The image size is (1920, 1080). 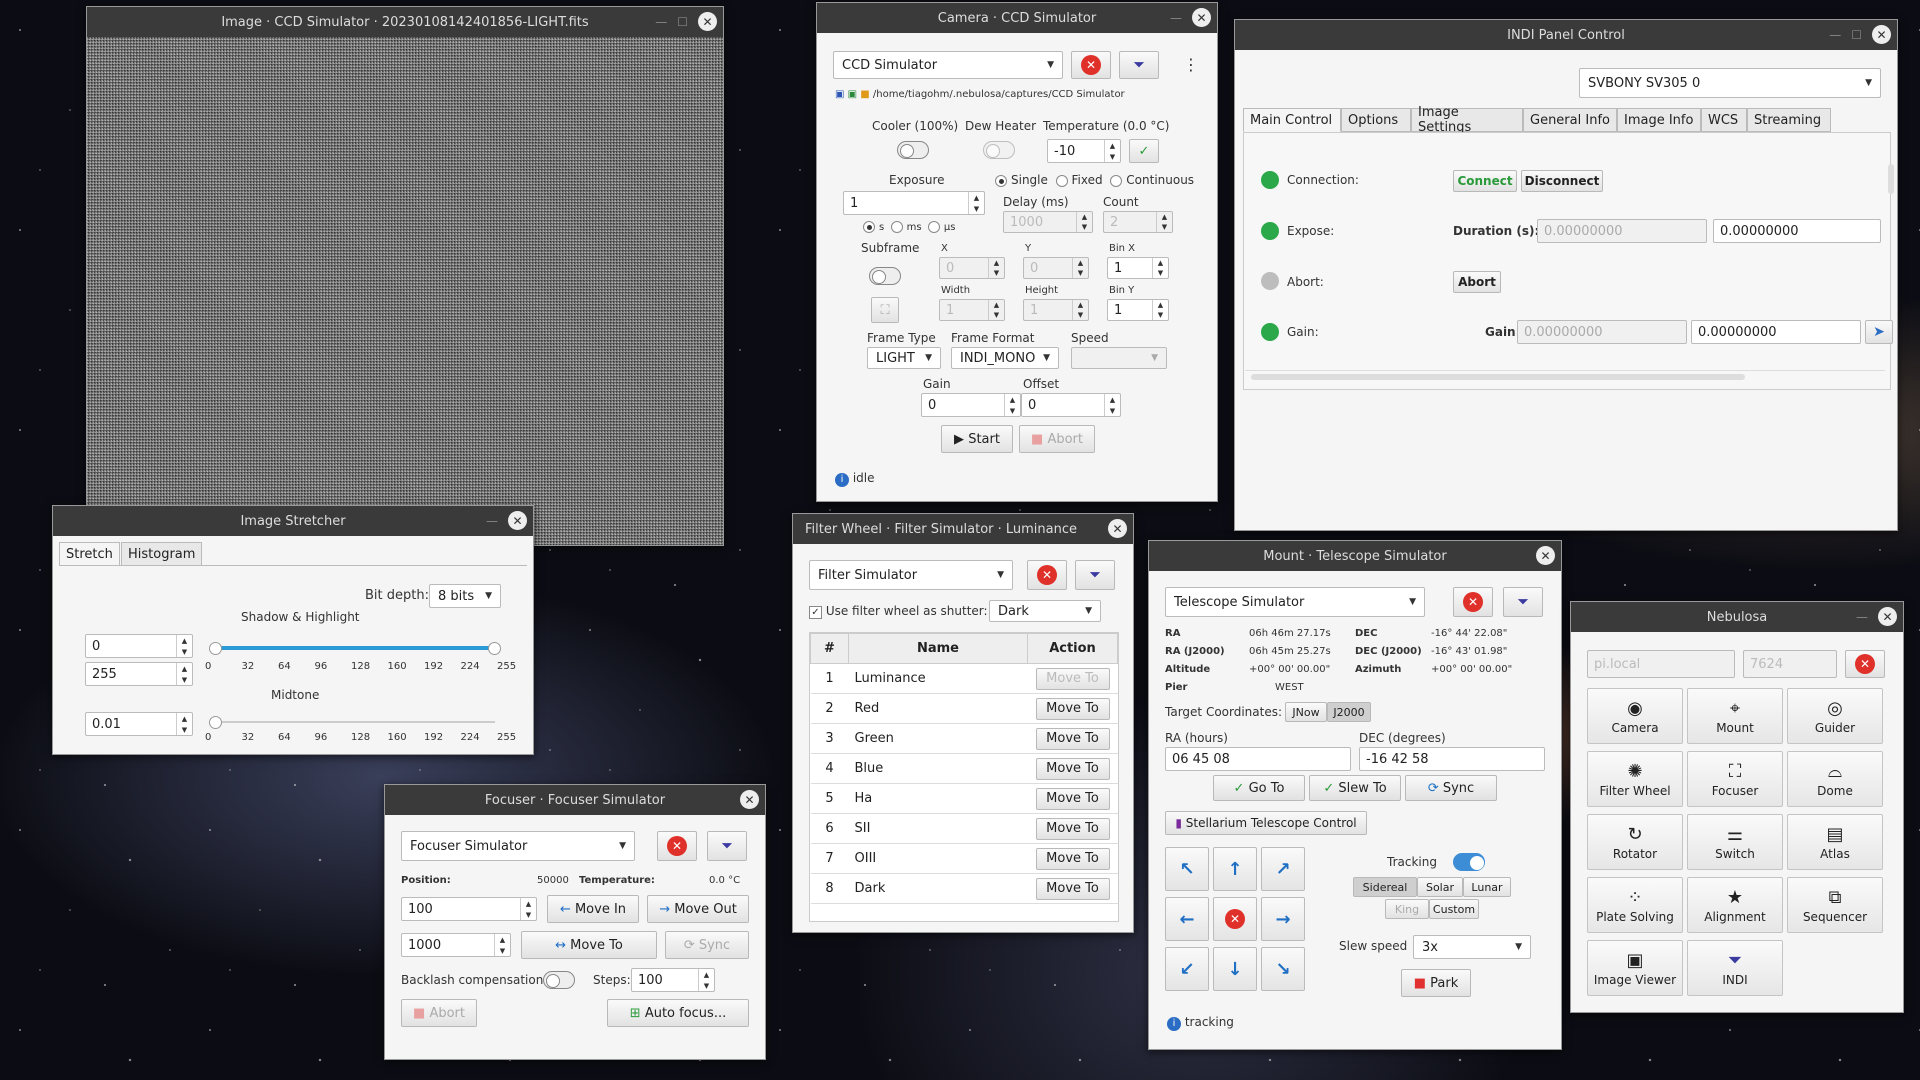 I want to click on dec-degrees-input: -16 42 58, so click(x=1452, y=759).